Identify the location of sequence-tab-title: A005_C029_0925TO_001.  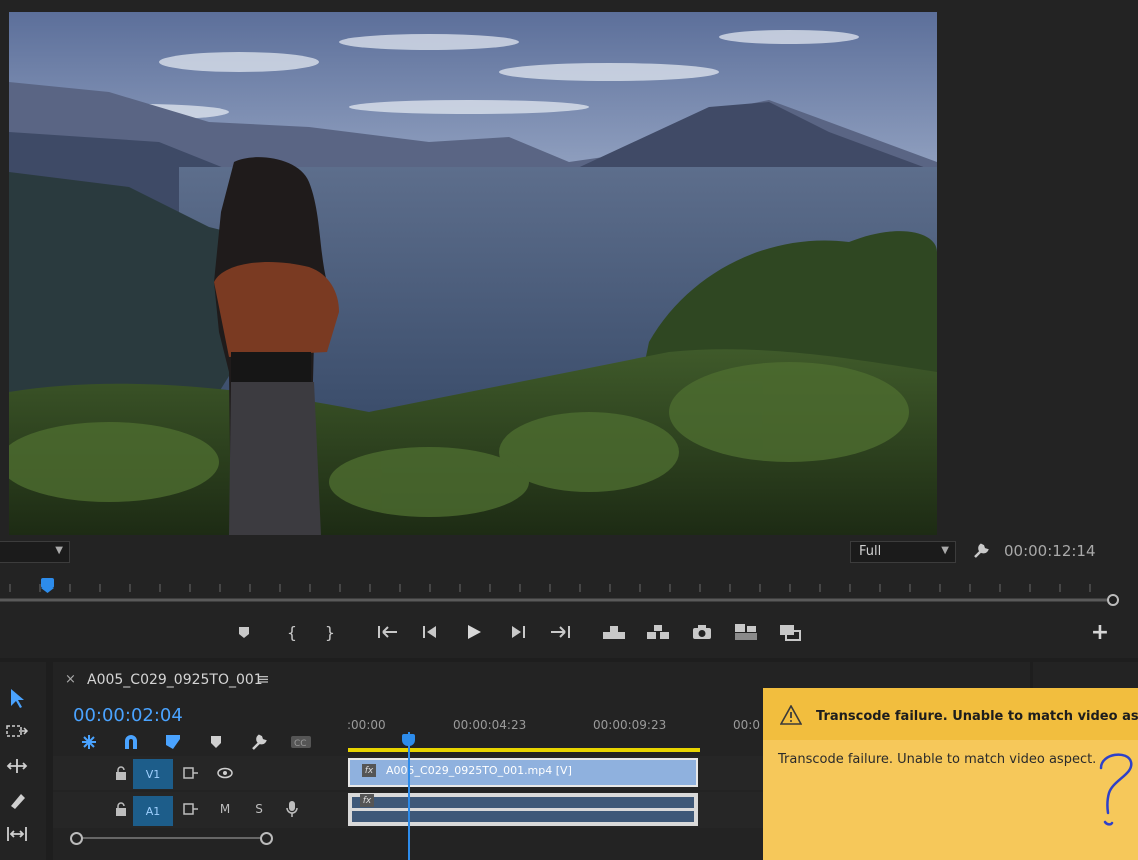
(175, 680).